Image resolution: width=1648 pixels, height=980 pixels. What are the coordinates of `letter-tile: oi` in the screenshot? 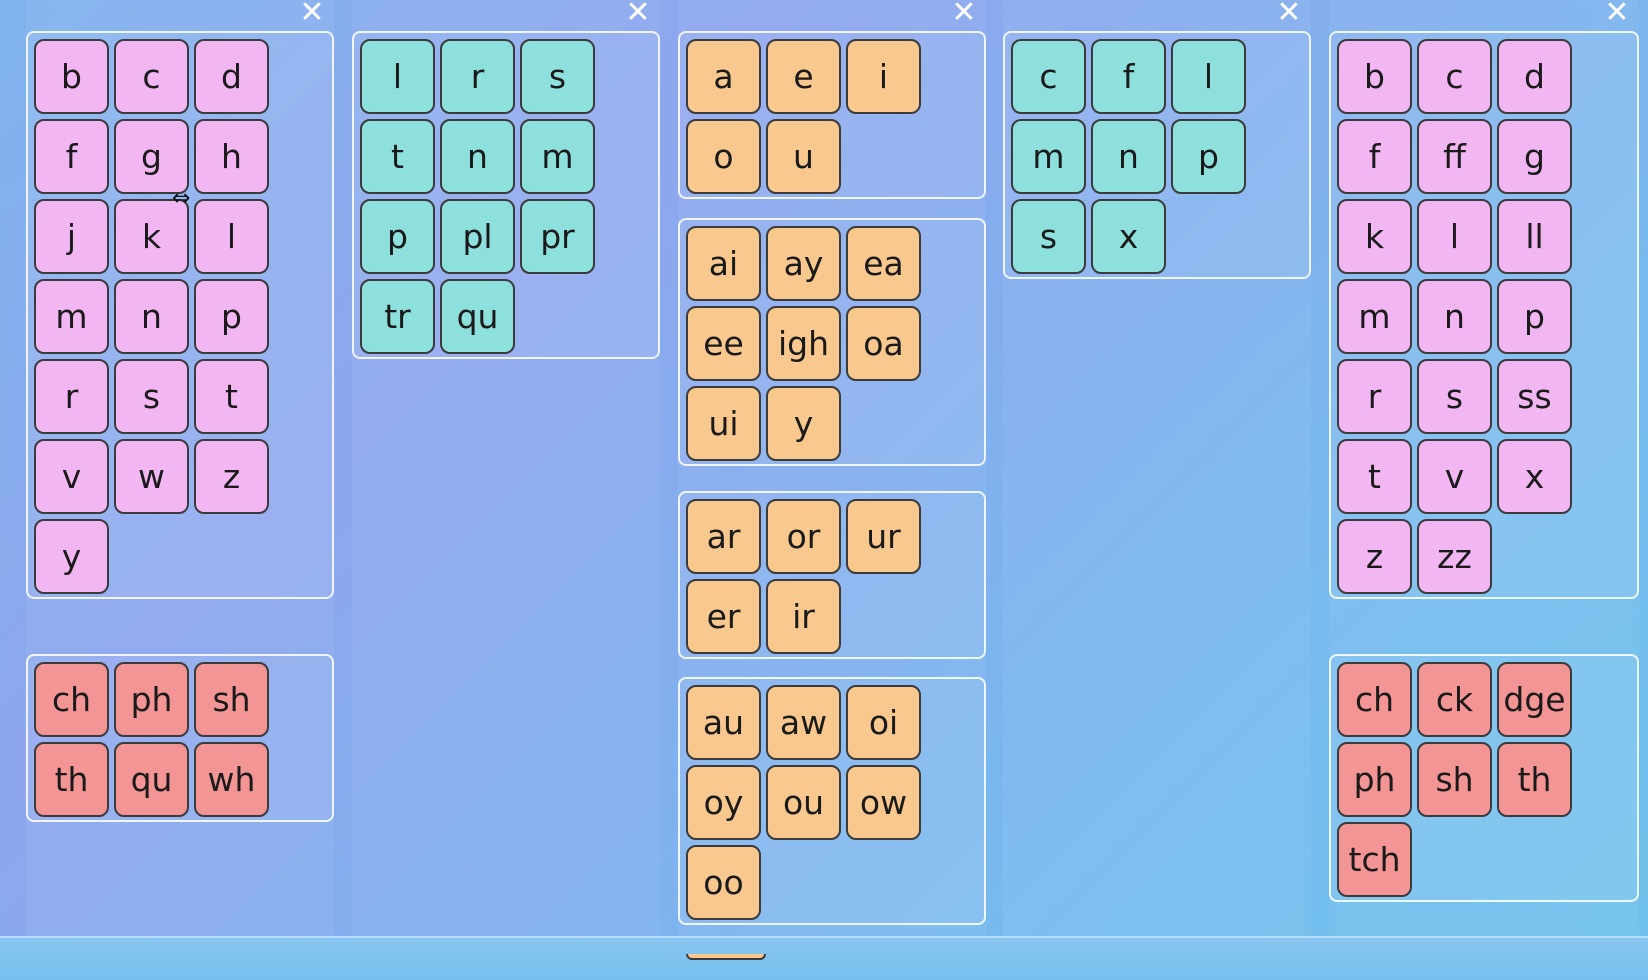 It's located at (883, 722).